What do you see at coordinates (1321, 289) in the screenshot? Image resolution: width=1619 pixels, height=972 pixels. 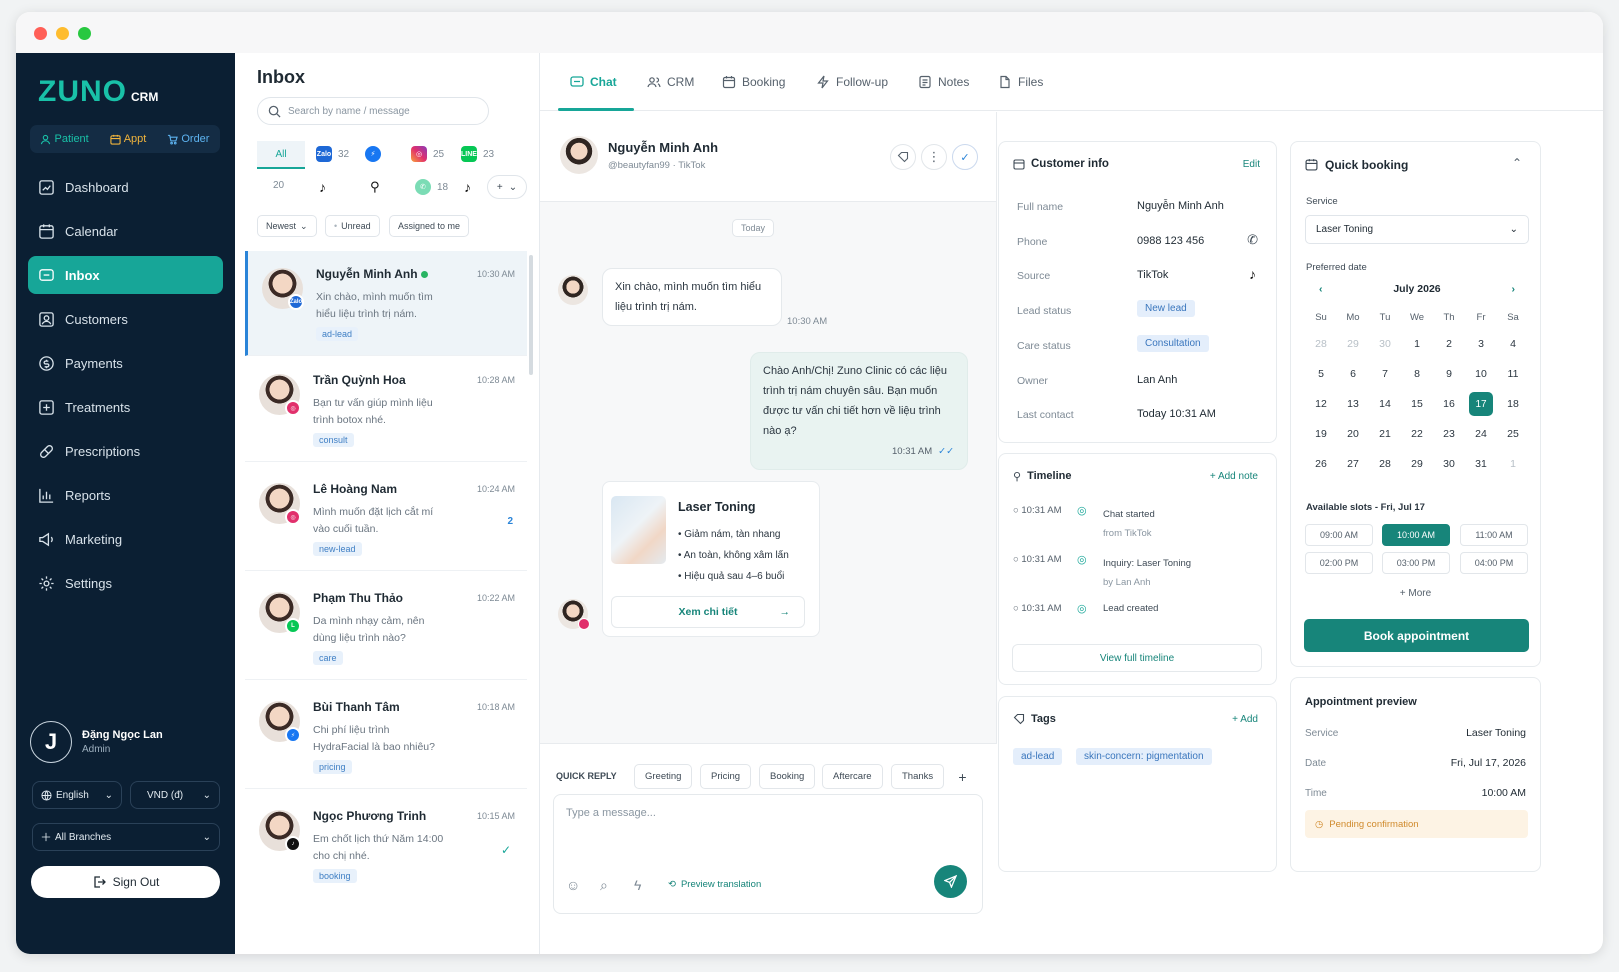 I see `prev-month-button: ‹` at bounding box center [1321, 289].